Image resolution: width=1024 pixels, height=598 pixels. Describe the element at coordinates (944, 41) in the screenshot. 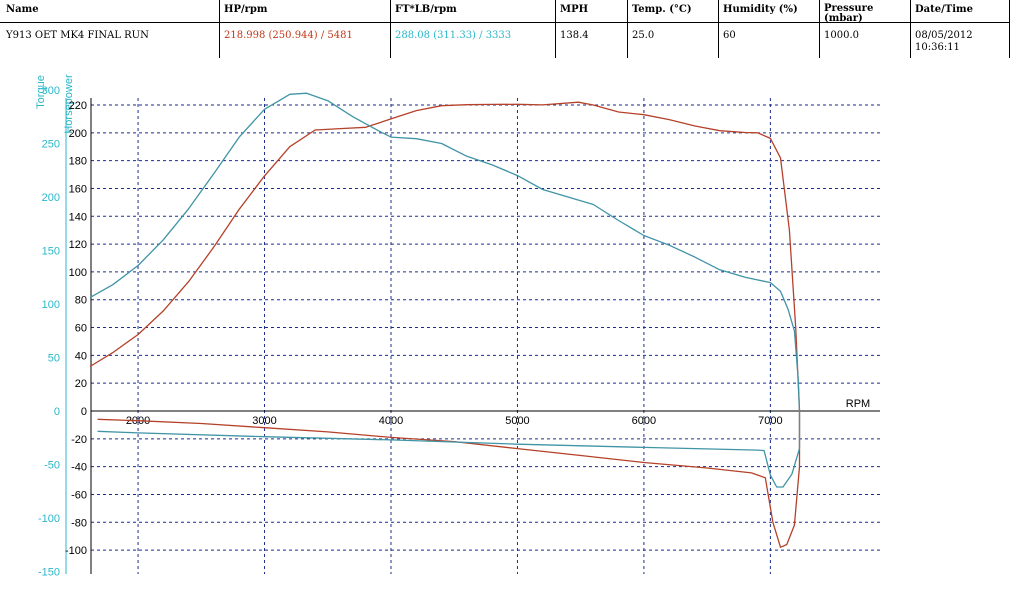

I see `value-datetime: 08/05/2012 10:36:11` at that location.